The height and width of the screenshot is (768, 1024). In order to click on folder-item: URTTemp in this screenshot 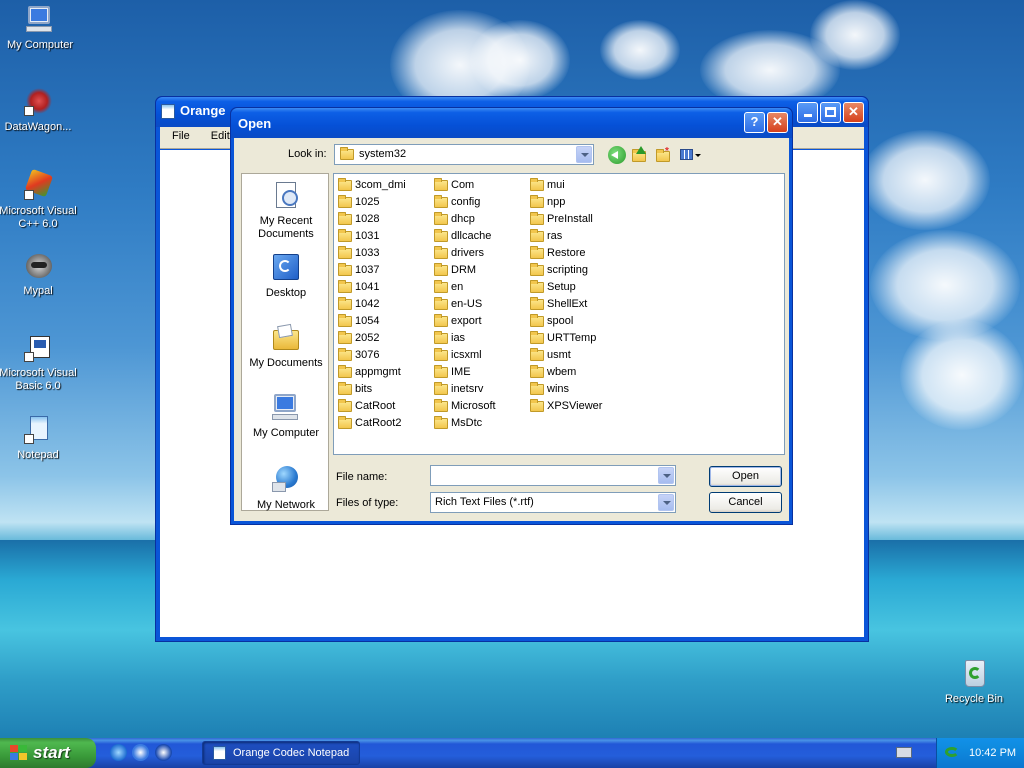, I will do `click(565, 338)`.